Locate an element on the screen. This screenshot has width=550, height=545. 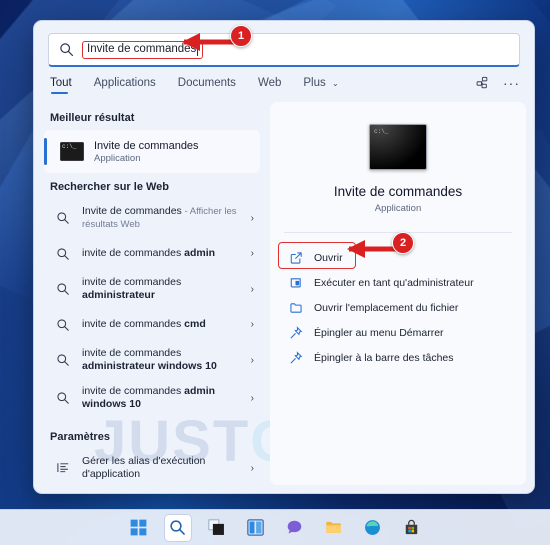
search-input-row: Invite de commandes is located at coordinates (284, 50).